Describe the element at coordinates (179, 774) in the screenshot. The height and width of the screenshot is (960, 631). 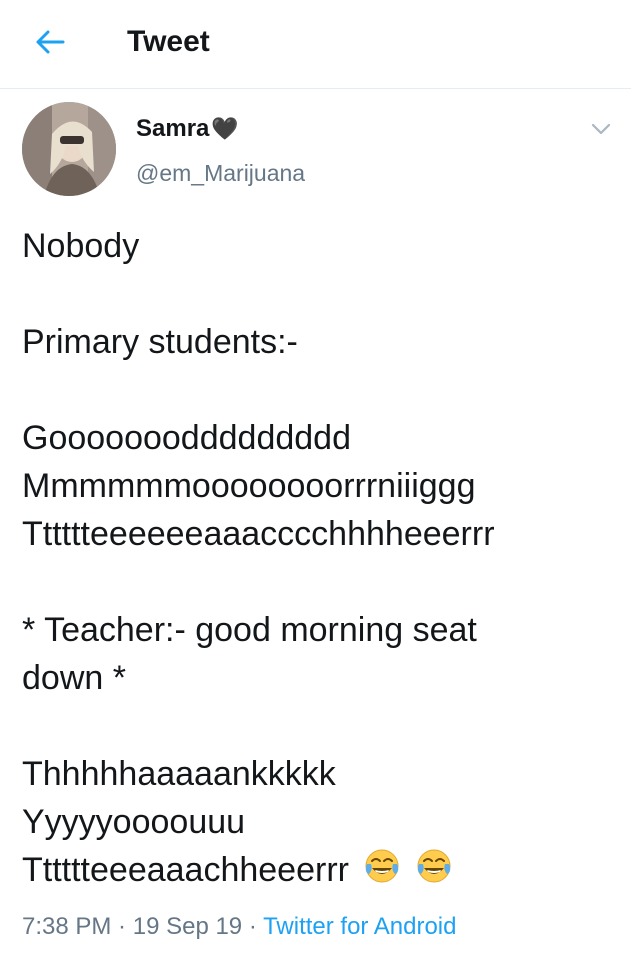
I see `tweet-line: Thhhhhaaaaankkkkk` at that location.